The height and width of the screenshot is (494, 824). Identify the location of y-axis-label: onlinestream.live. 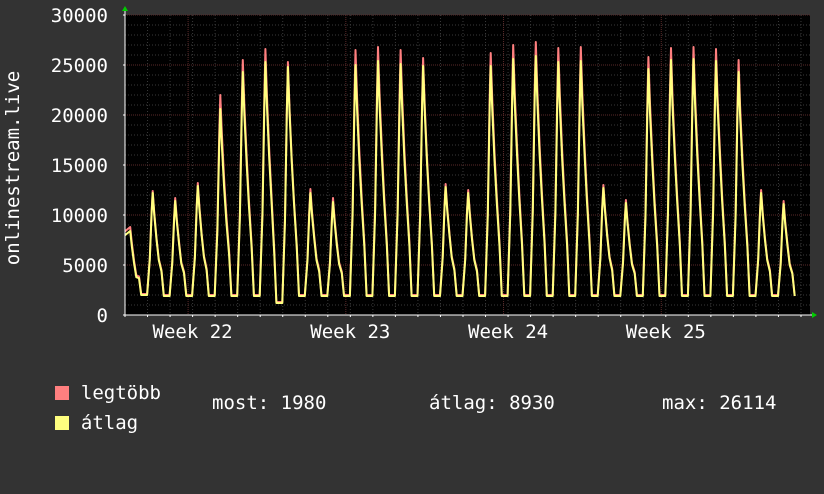
(13, 168).